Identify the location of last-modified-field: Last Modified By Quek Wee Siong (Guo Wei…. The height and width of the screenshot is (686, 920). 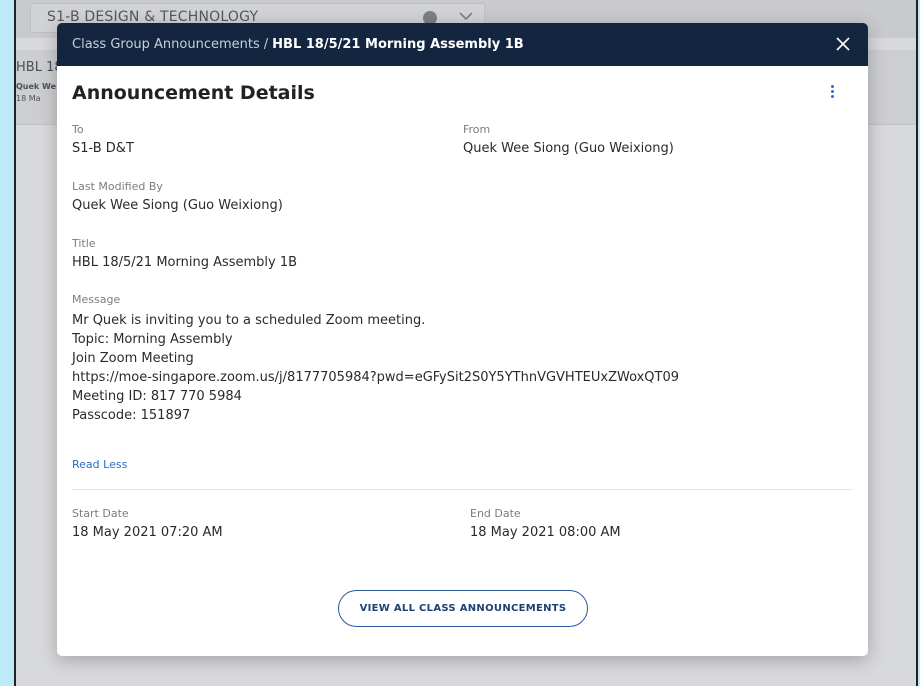
(177, 196).